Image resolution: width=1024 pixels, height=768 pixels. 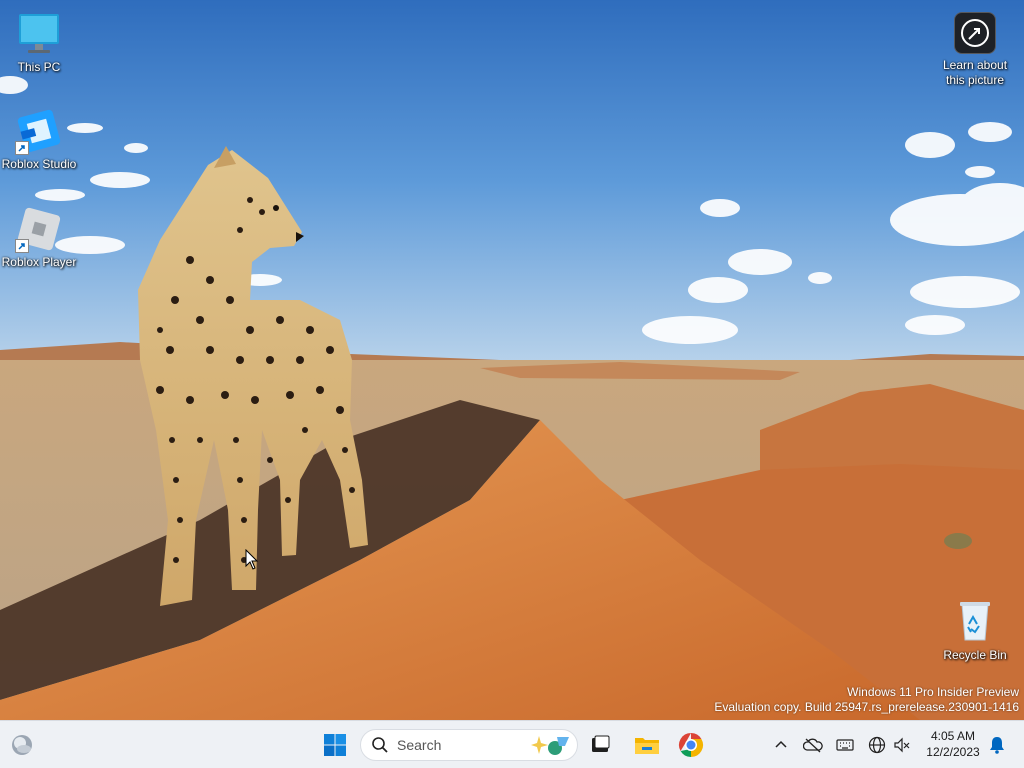 I want to click on watermark-edition: Windows 11 Pro Insider Preview, so click(x=933, y=692).